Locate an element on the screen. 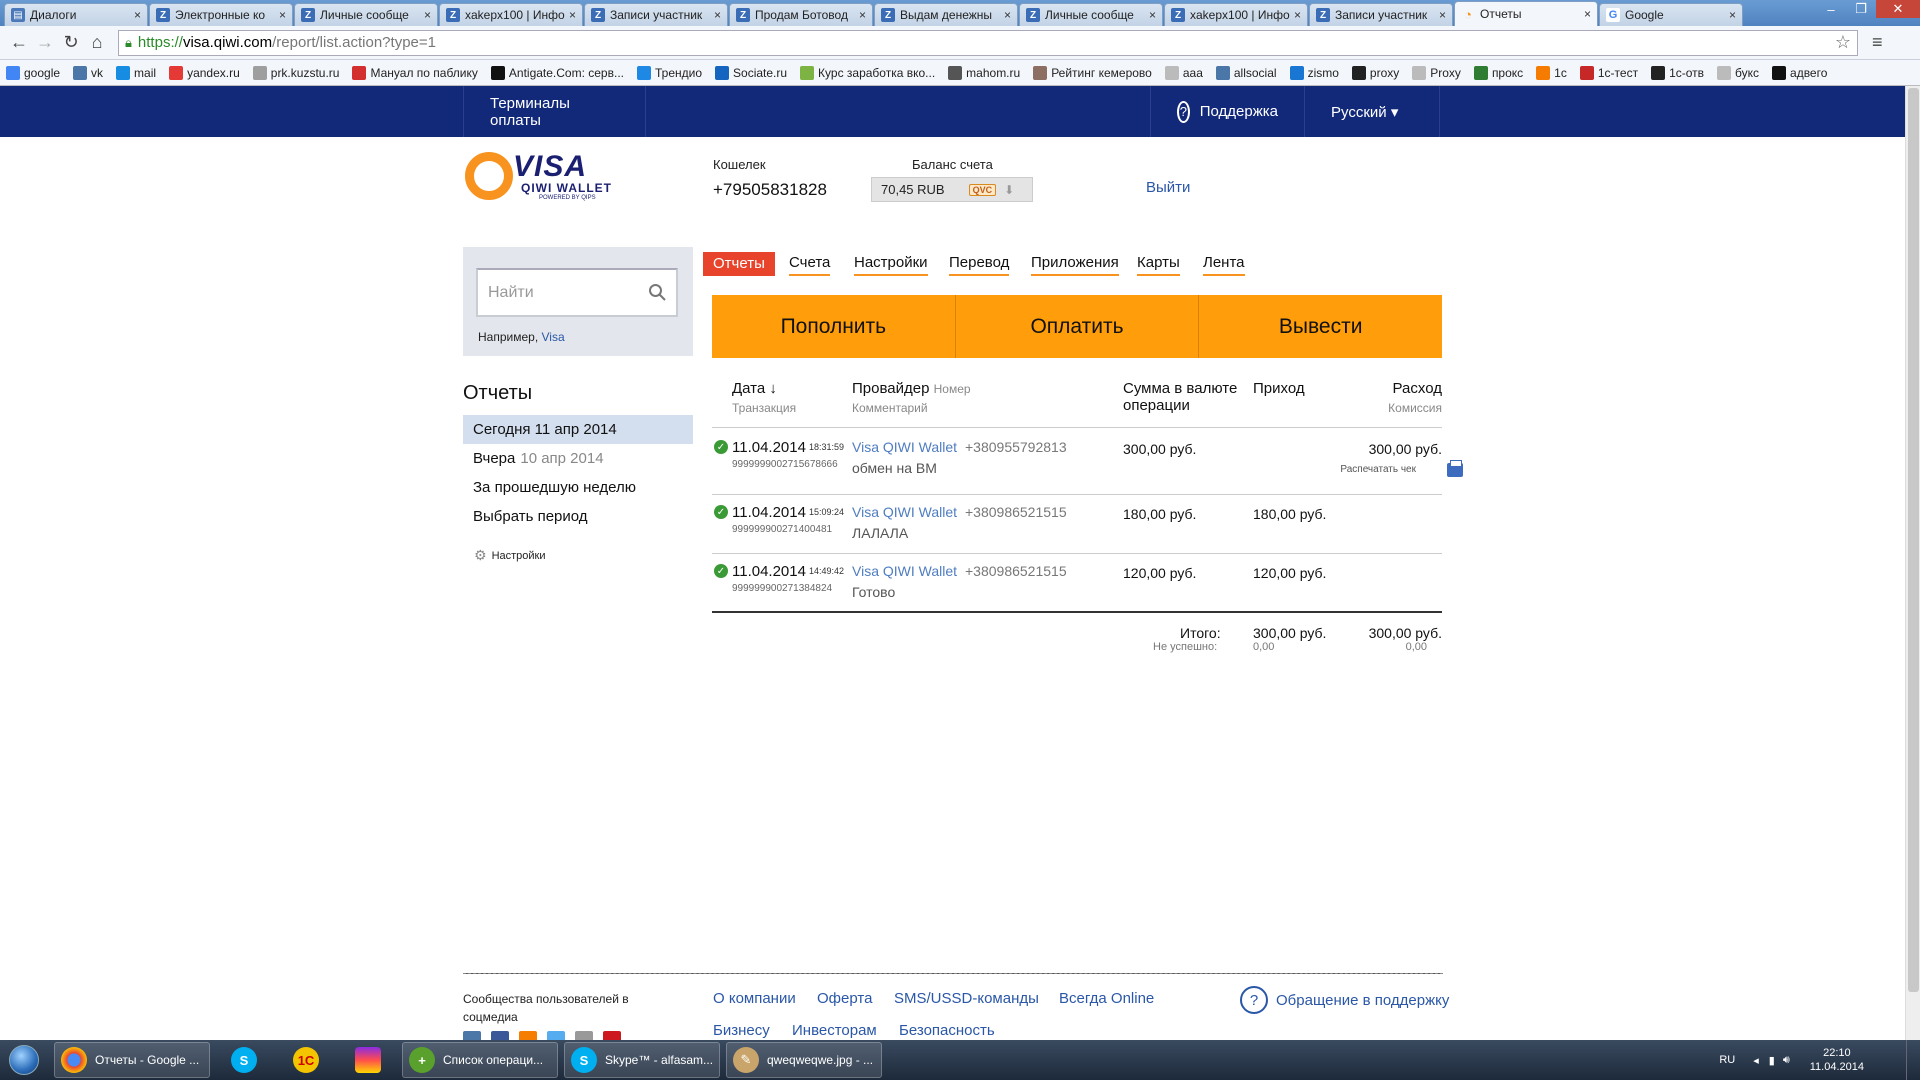  browser-tab: Z Выдам денежны × is located at coordinates (946, 14).